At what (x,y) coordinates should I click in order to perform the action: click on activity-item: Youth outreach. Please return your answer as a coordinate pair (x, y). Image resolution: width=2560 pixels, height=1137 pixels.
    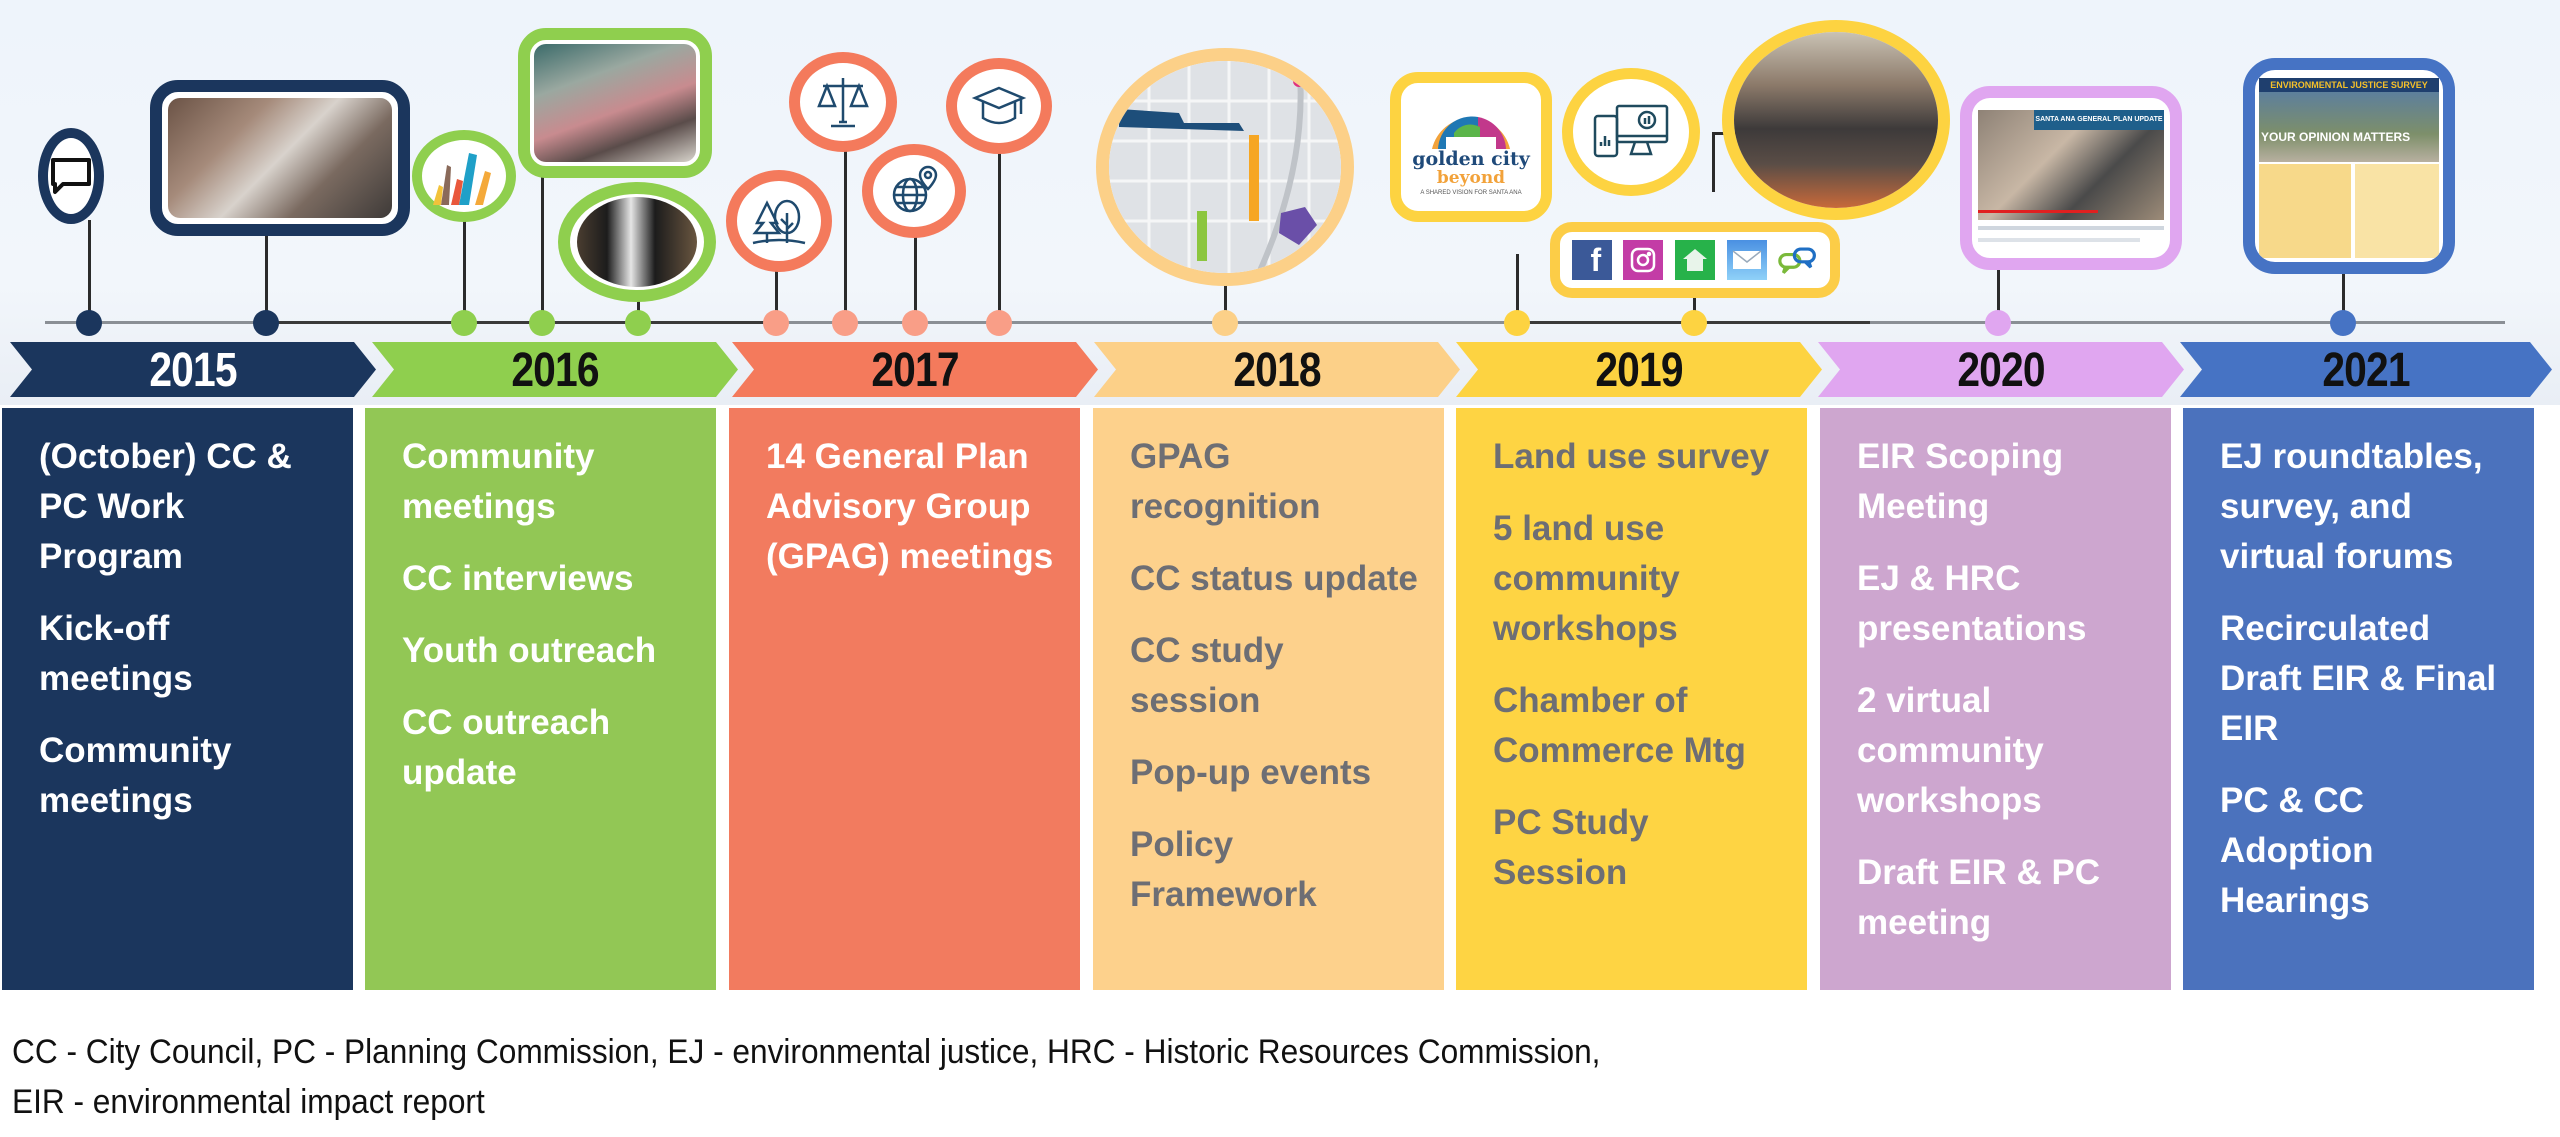
    Looking at the image, I should click on (529, 650).